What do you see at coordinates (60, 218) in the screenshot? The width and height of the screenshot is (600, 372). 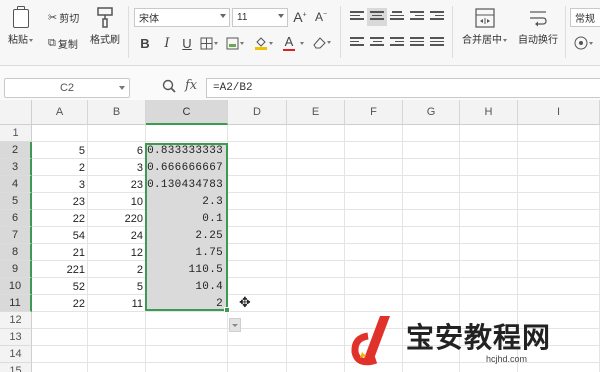 I see `cell-a6: 22` at bounding box center [60, 218].